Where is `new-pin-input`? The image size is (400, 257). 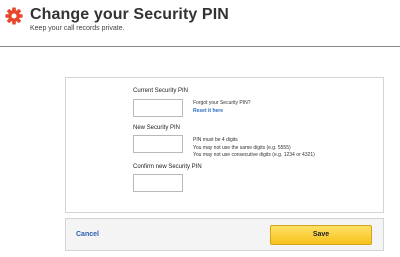 new-pin-input is located at coordinates (158, 144).